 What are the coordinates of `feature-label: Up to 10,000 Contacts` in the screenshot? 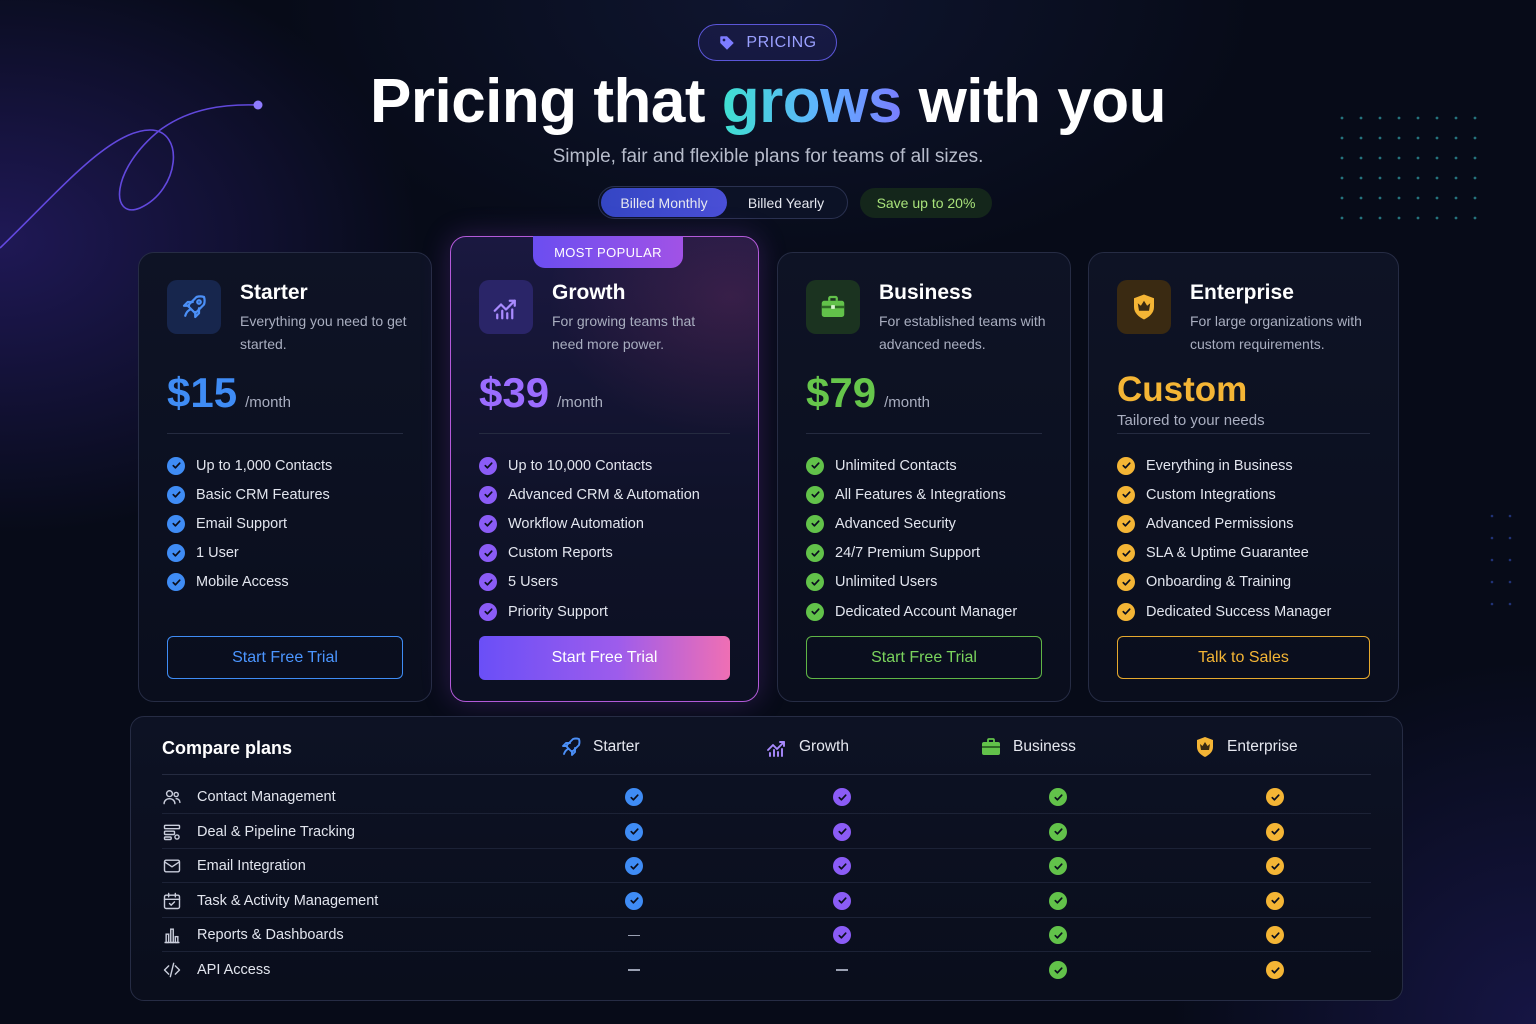 It's located at (580, 465).